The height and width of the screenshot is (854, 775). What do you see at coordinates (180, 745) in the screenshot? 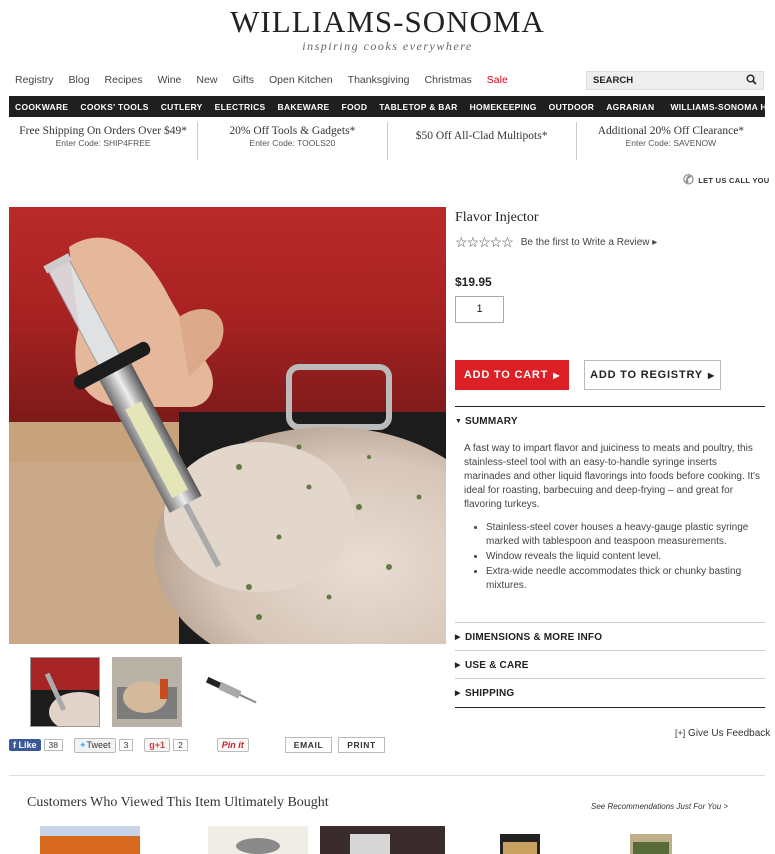
I see `google-plus-count: 2` at bounding box center [180, 745].